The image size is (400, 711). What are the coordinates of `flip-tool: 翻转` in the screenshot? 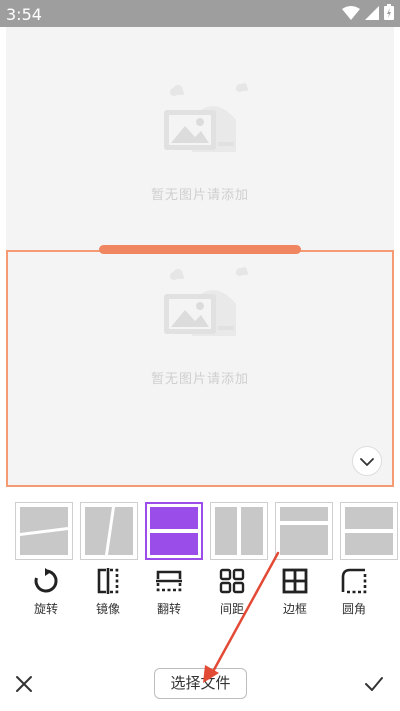 It's located at (169, 598).